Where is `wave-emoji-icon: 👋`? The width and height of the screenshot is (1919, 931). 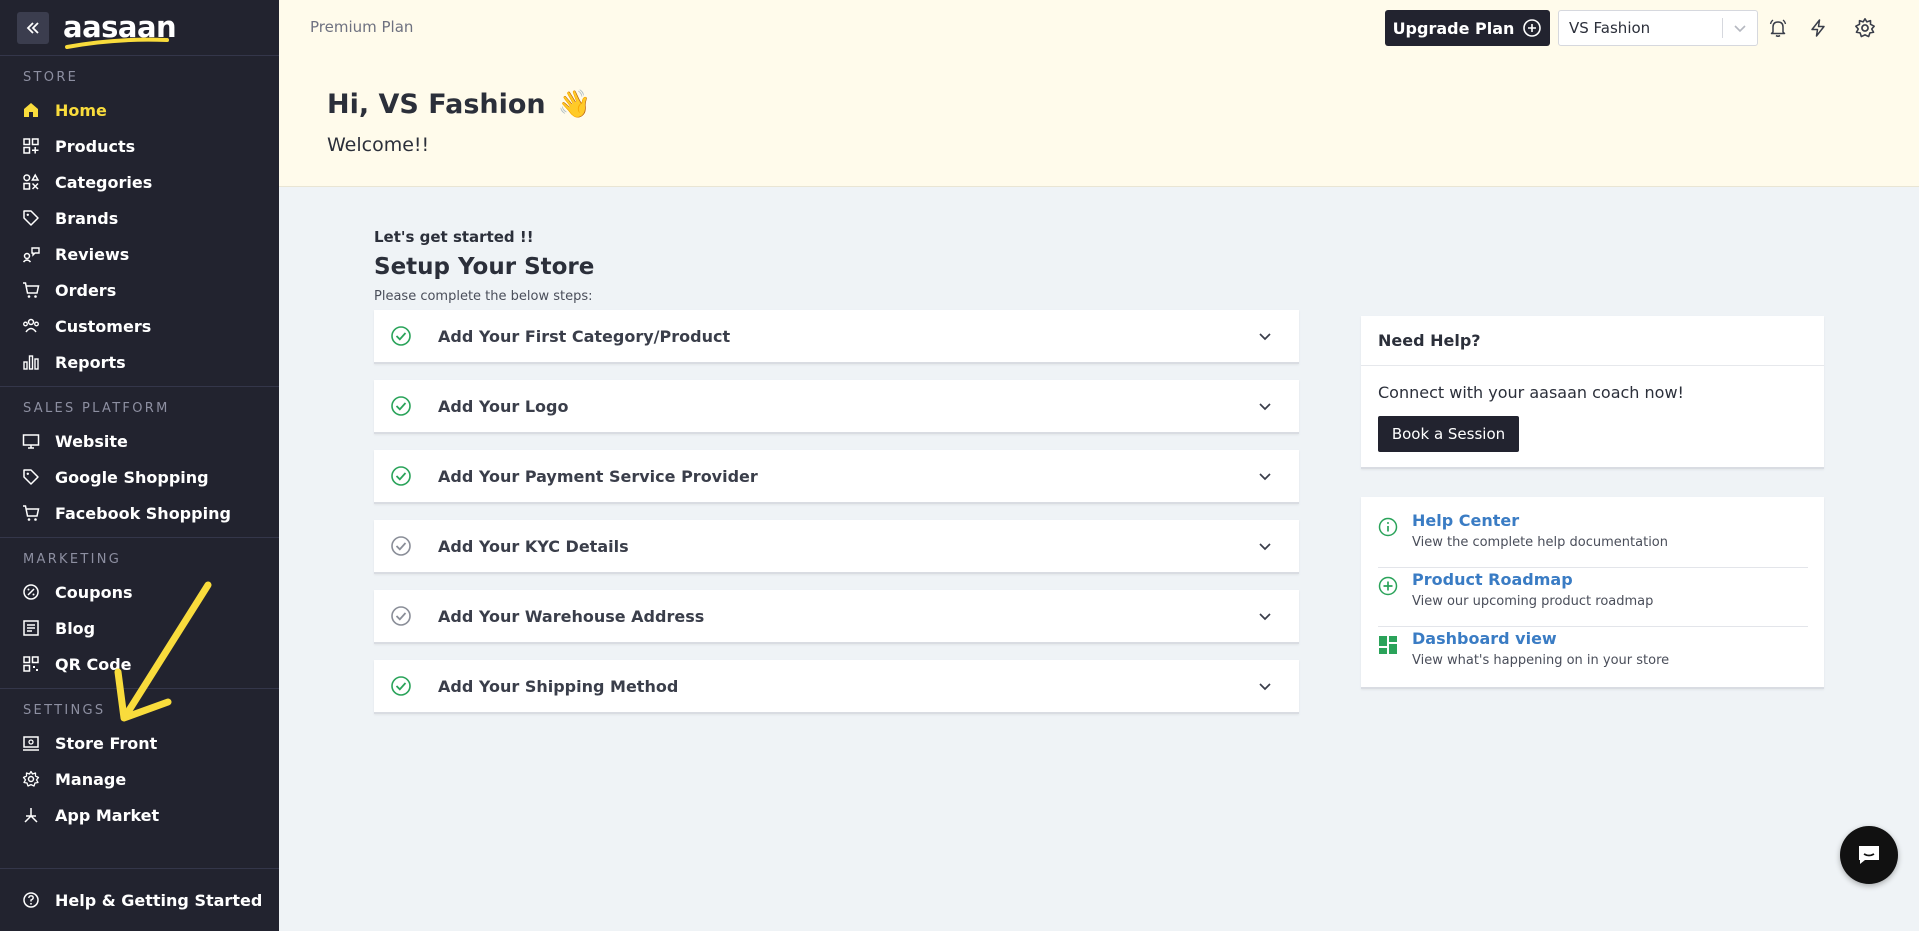 wave-emoji-icon: 👋 is located at coordinates (574, 104).